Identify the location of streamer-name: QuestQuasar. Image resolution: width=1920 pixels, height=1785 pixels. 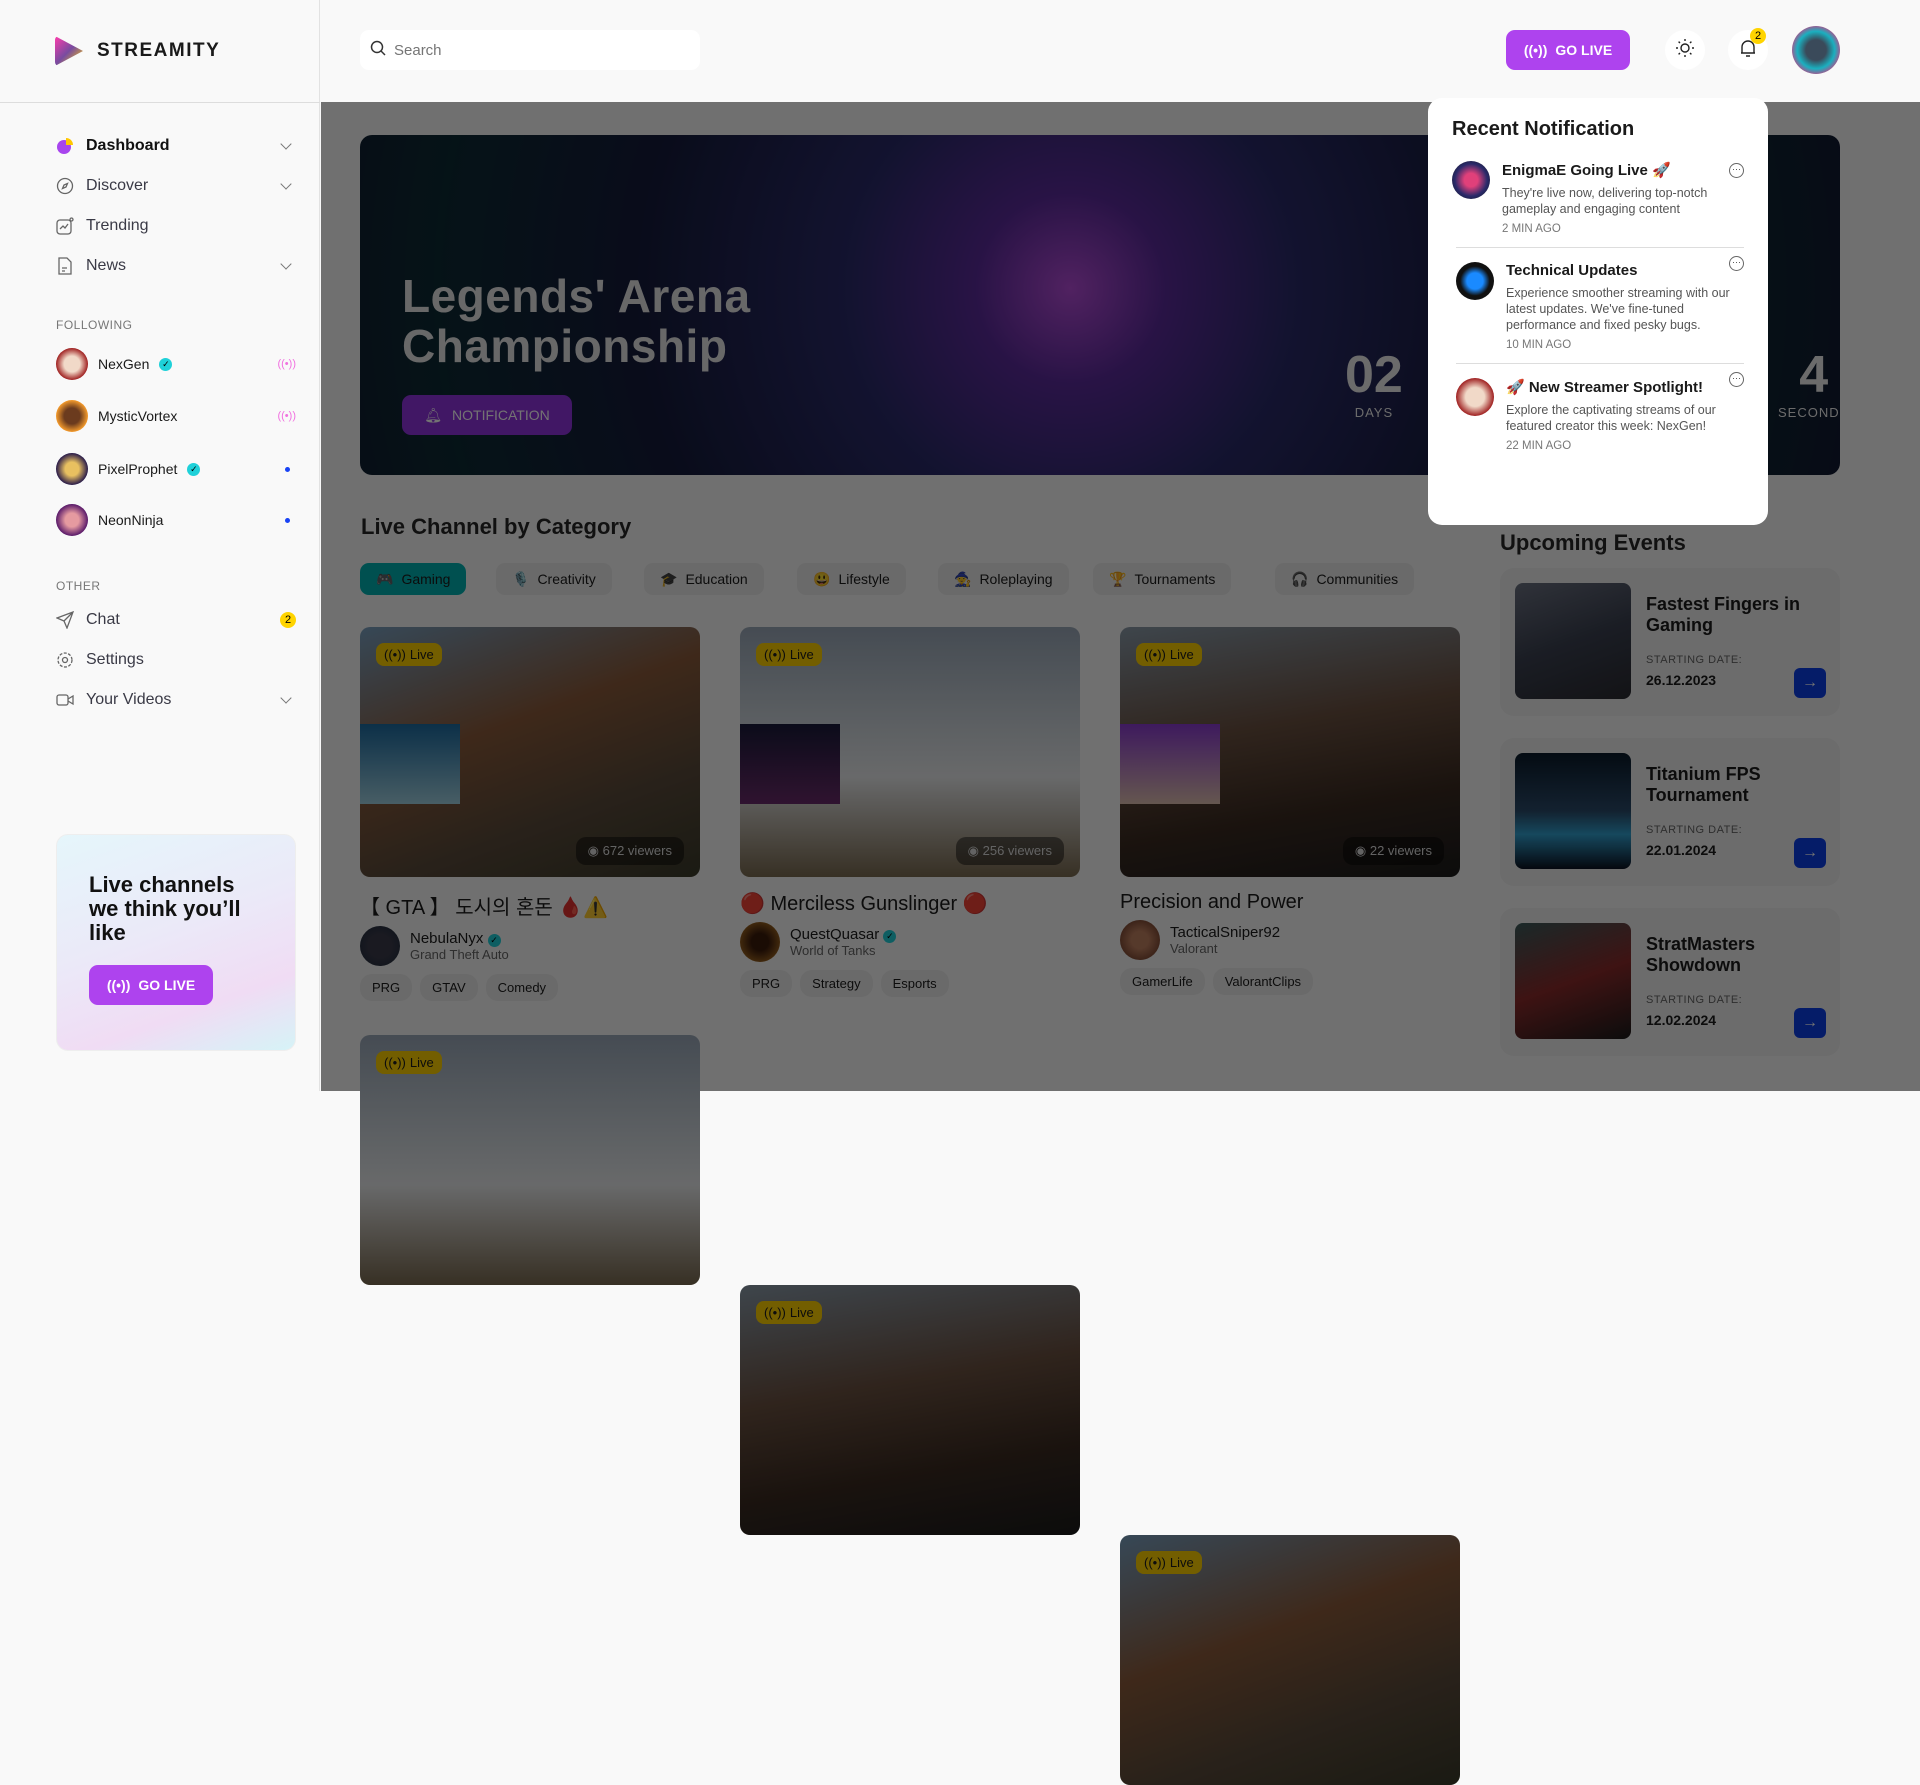
(834, 934).